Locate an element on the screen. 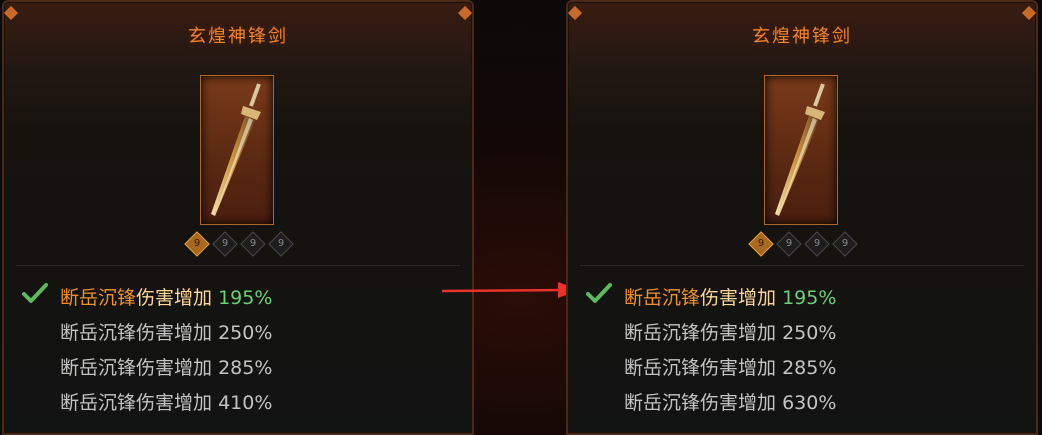 This screenshot has height=435, width=1042. affix-row: 断岳沉锋伤害增加 630% is located at coordinates (730, 401).